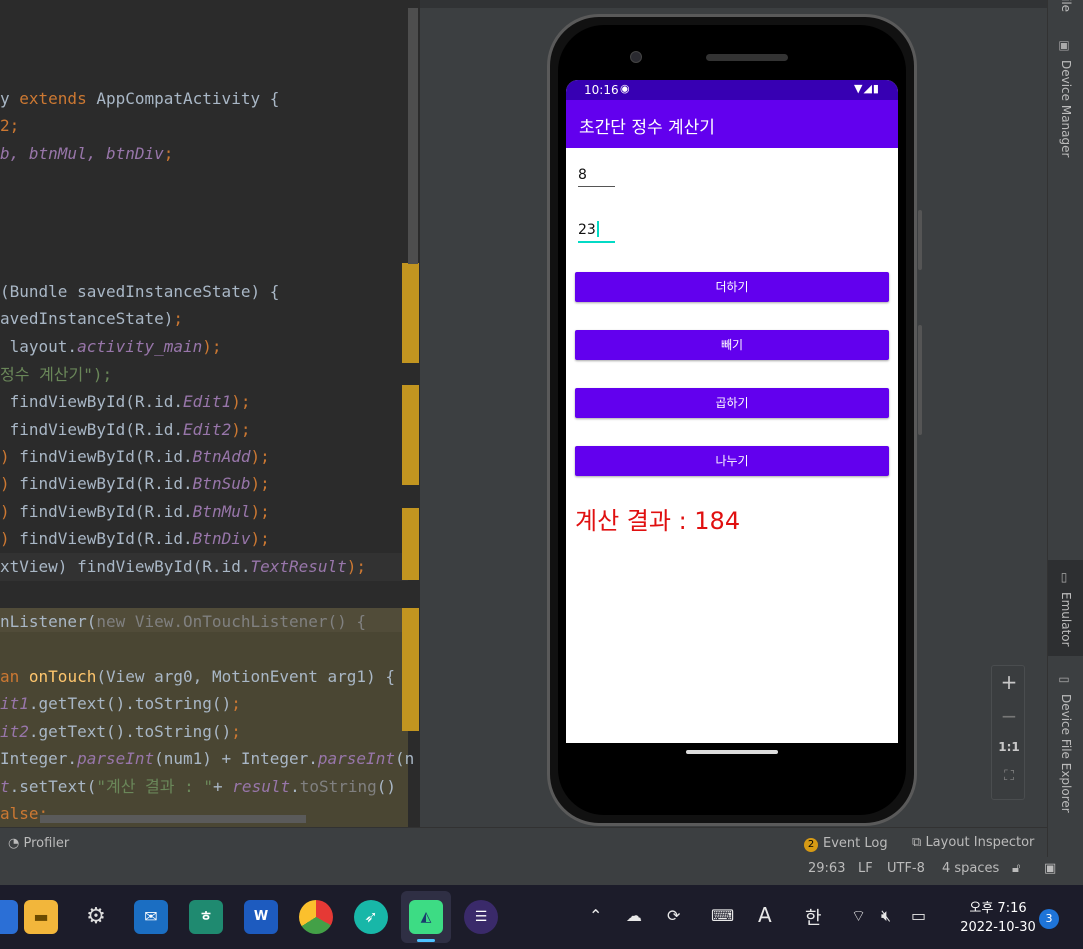 Image resolution: width=1083 pixels, height=949 pixels. I want to click on start-icon, so click(9, 917).